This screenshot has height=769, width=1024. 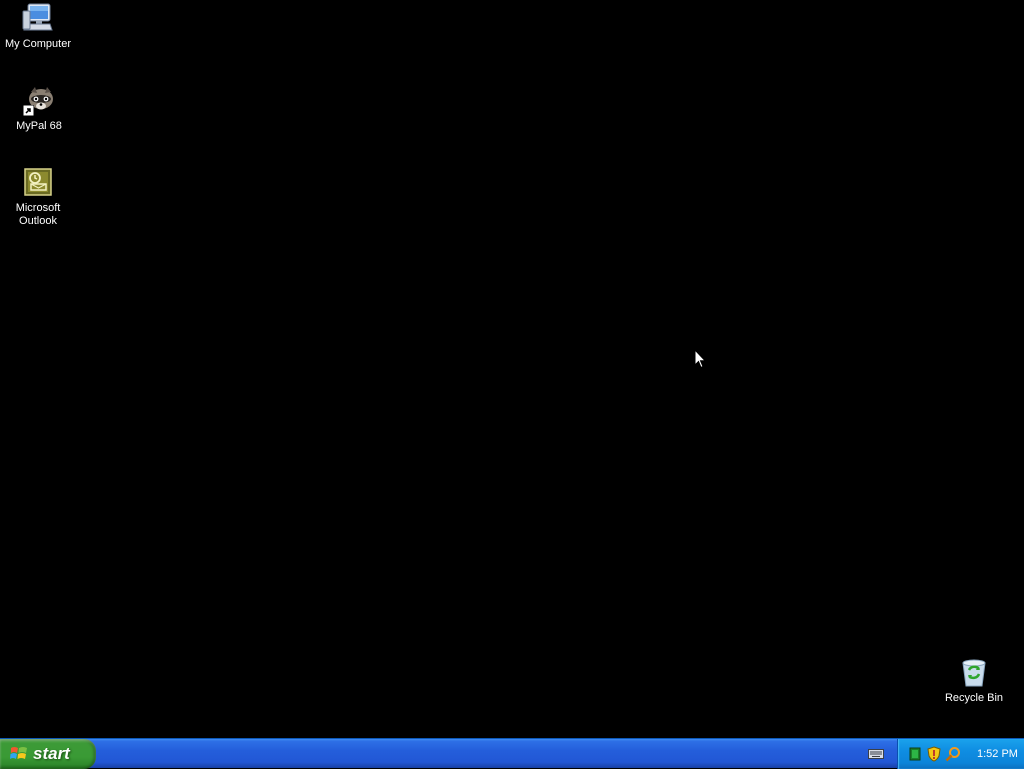 I want to click on shortcut-arrow-icon, so click(x=28, y=110).